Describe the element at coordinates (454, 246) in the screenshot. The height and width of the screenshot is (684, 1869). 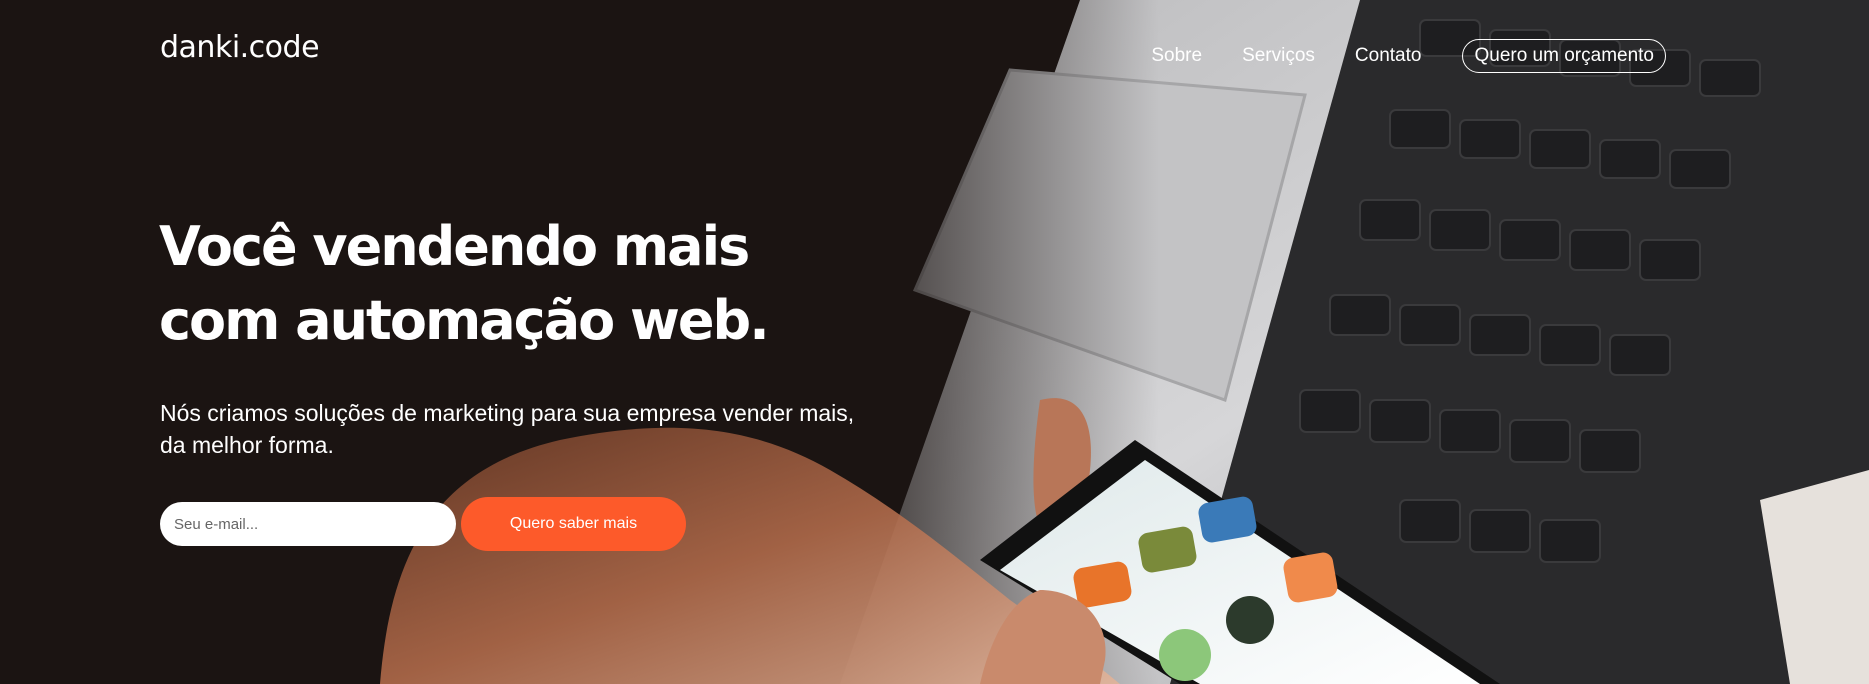
I see `hero-headline-line-1: Você vendendo mais` at that location.